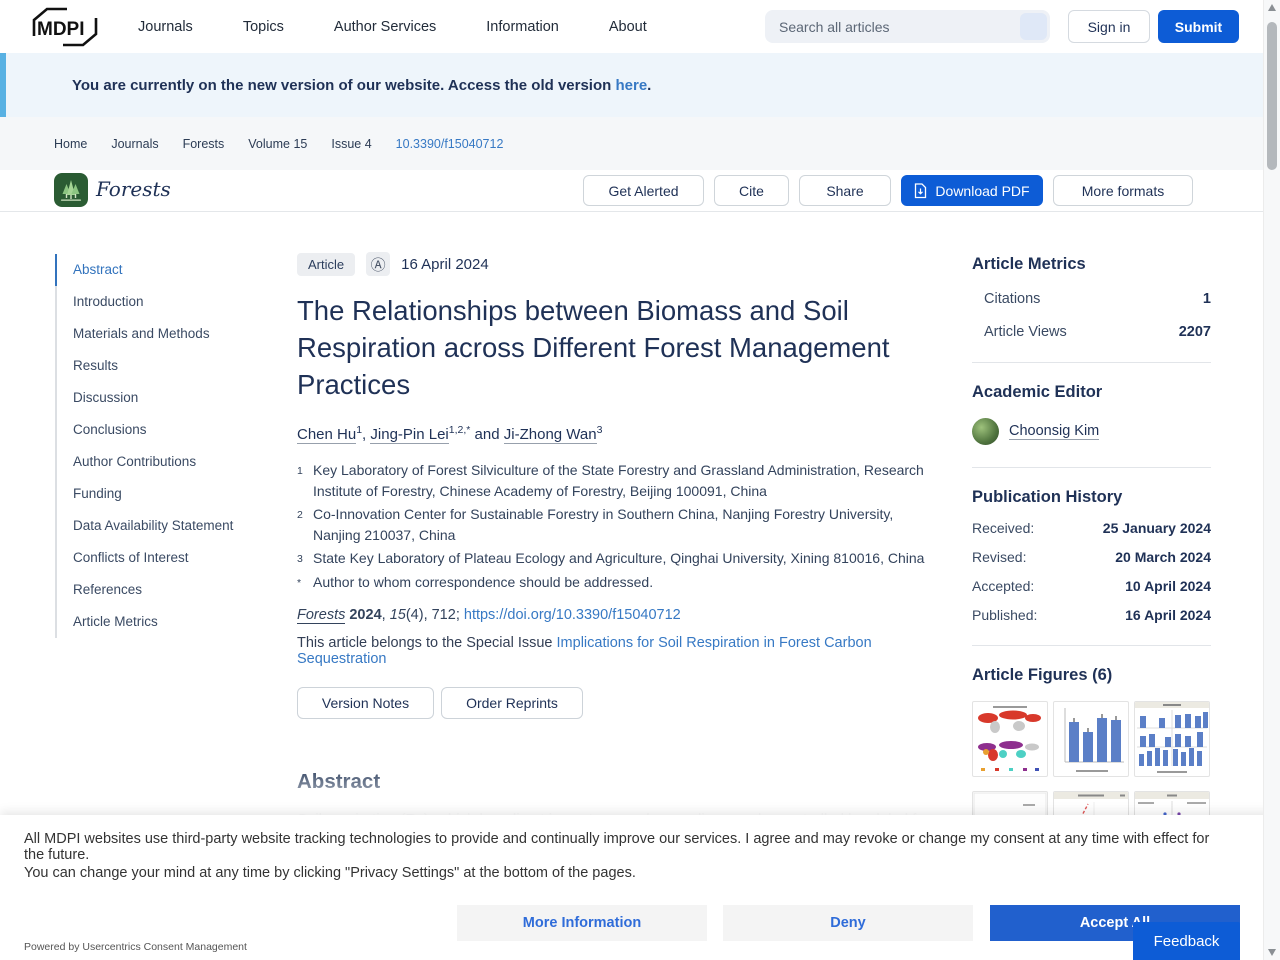 Image resolution: width=1280 pixels, height=960 pixels. I want to click on figure-thumbnail-bar-chart, so click(1091, 739).